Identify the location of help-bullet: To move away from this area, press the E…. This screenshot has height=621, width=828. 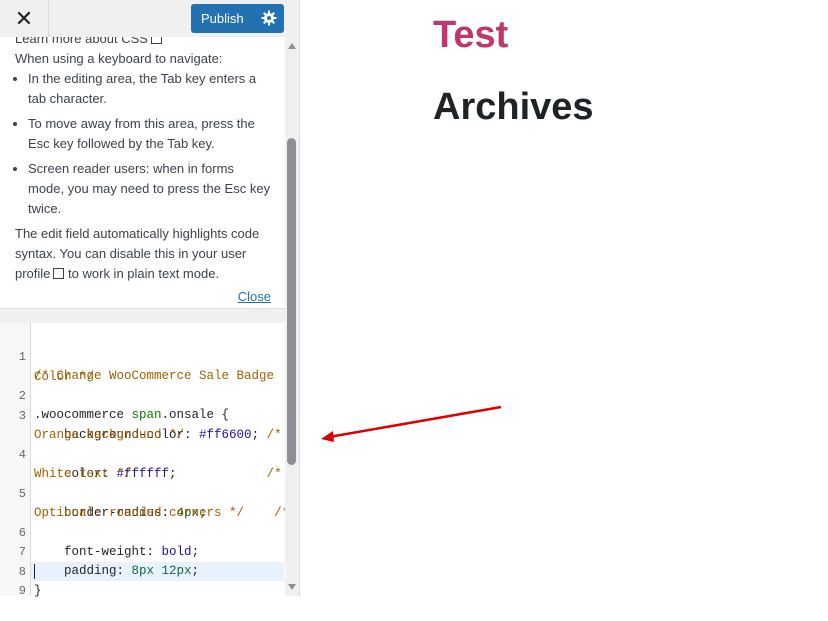
(149, 134).